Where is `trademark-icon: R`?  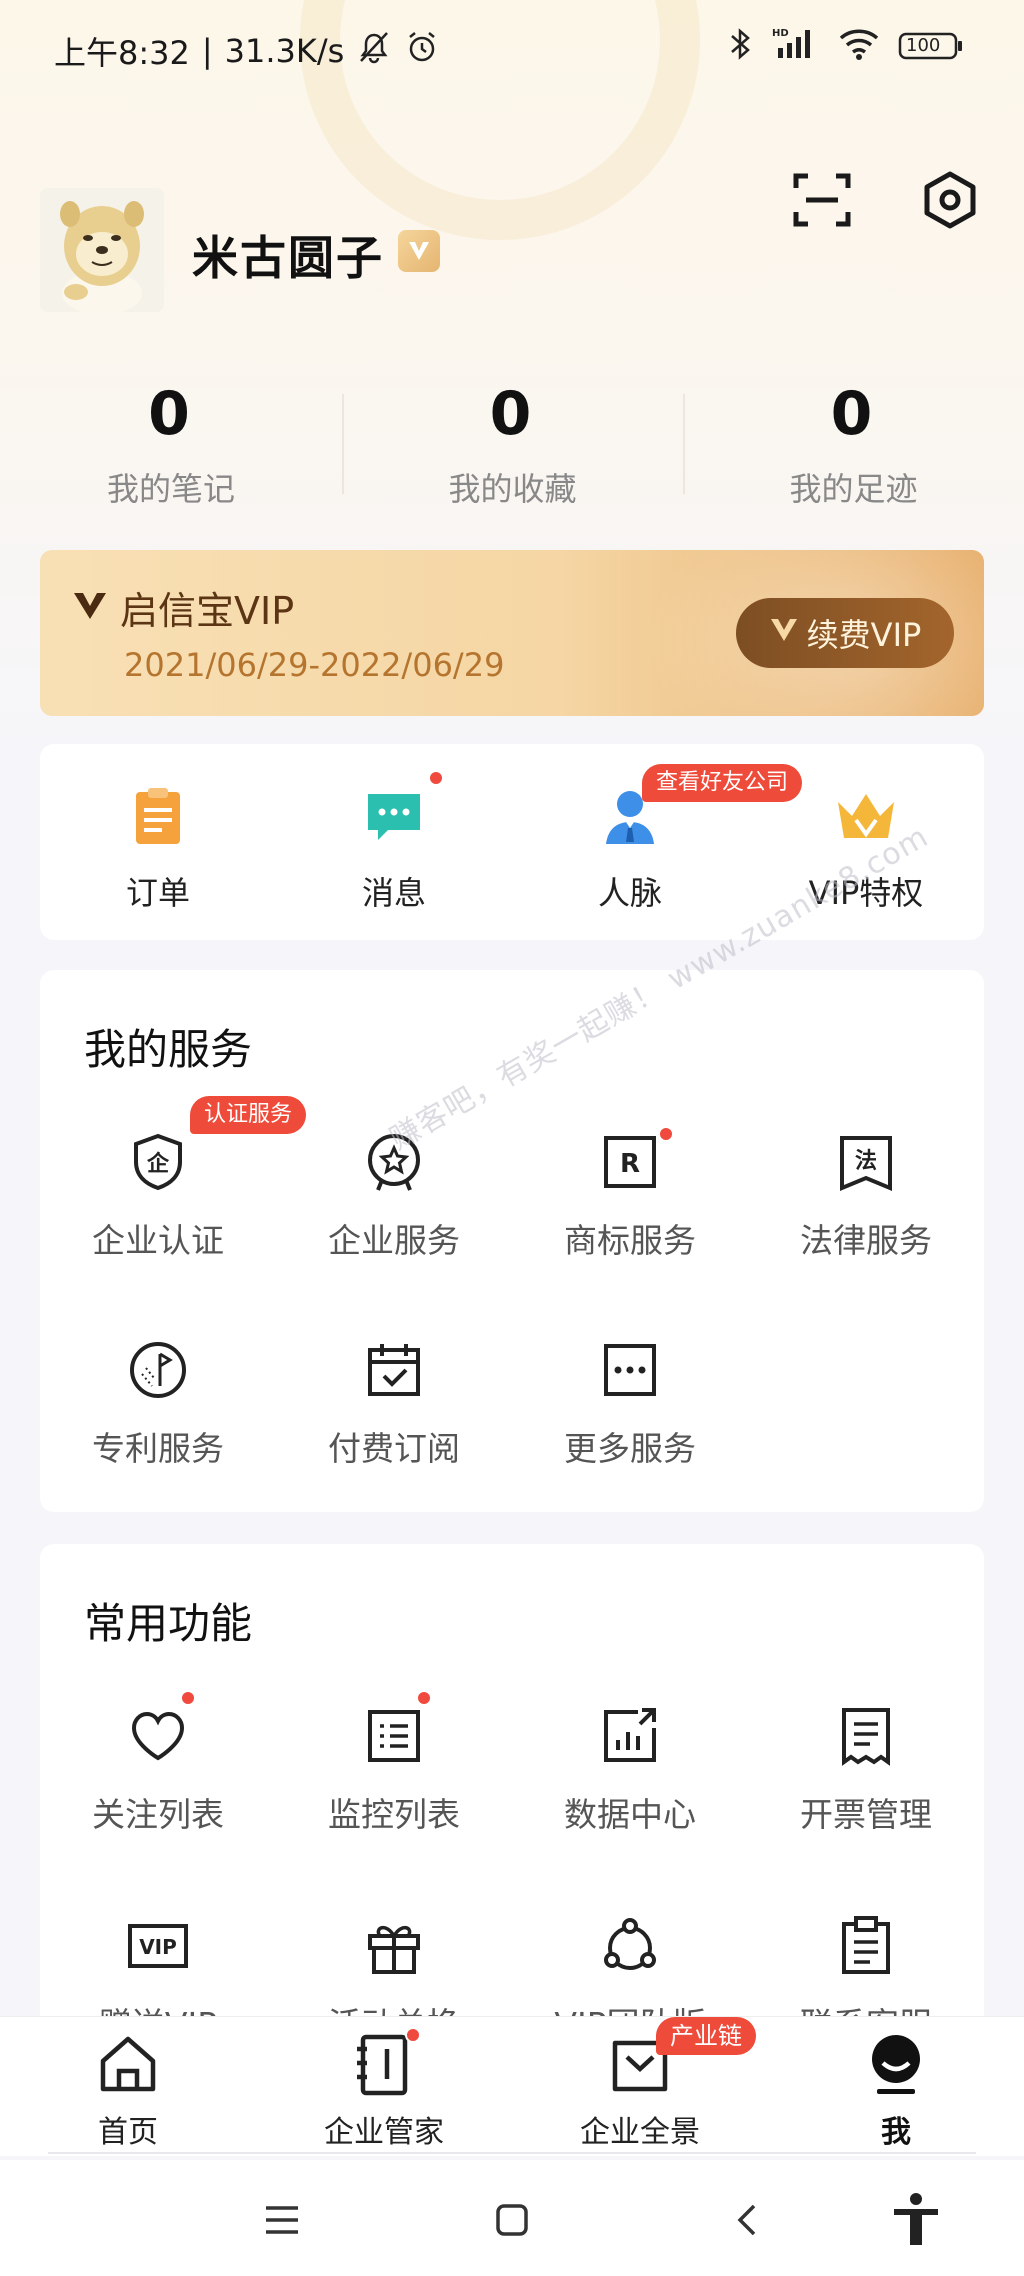
trademark-icon: R is located at coordinates (636, 1160).